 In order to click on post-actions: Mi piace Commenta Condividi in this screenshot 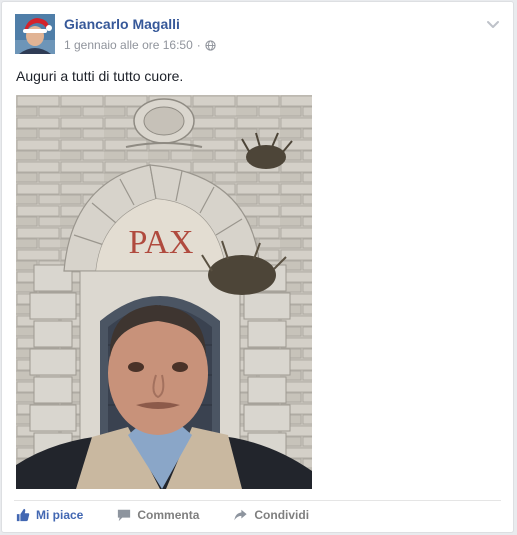, I will do `click(179, 515)`.